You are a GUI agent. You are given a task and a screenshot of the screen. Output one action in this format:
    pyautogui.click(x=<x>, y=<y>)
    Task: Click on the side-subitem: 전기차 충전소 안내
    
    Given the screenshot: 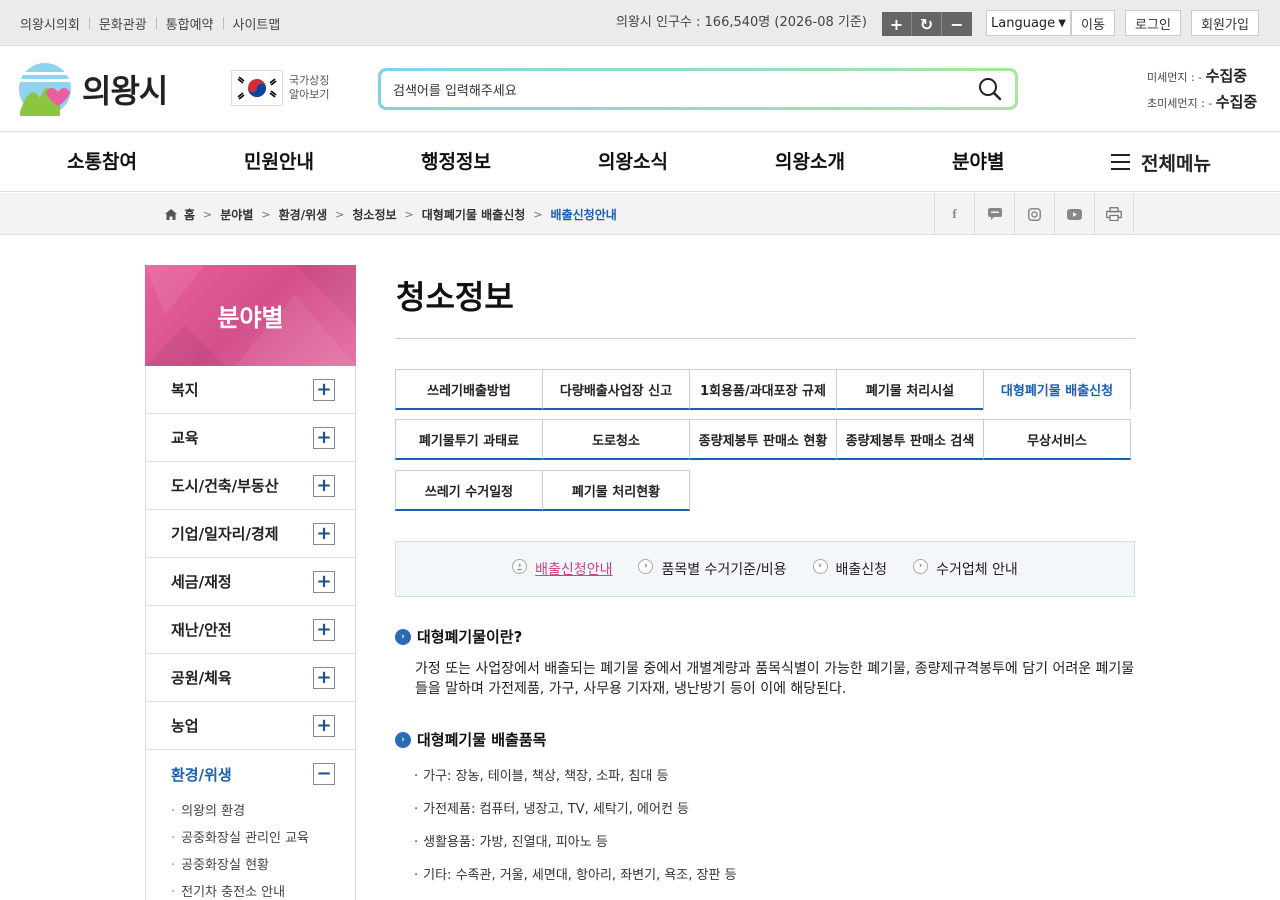 What is the action you would take?
    pyautogui.click(x=263, y=889)
    